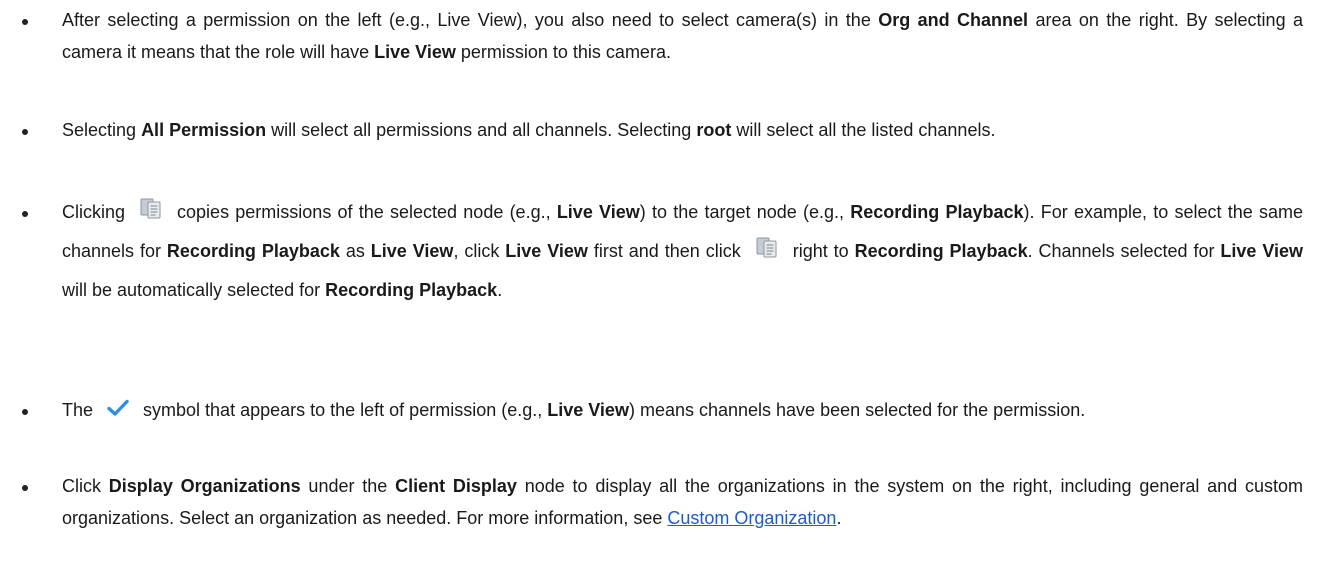 This screenshot has height=566, width=1317. Describe the element at coordinates (1124, 251) in the screenshot. I see `text: . Channels selected for` at that location.